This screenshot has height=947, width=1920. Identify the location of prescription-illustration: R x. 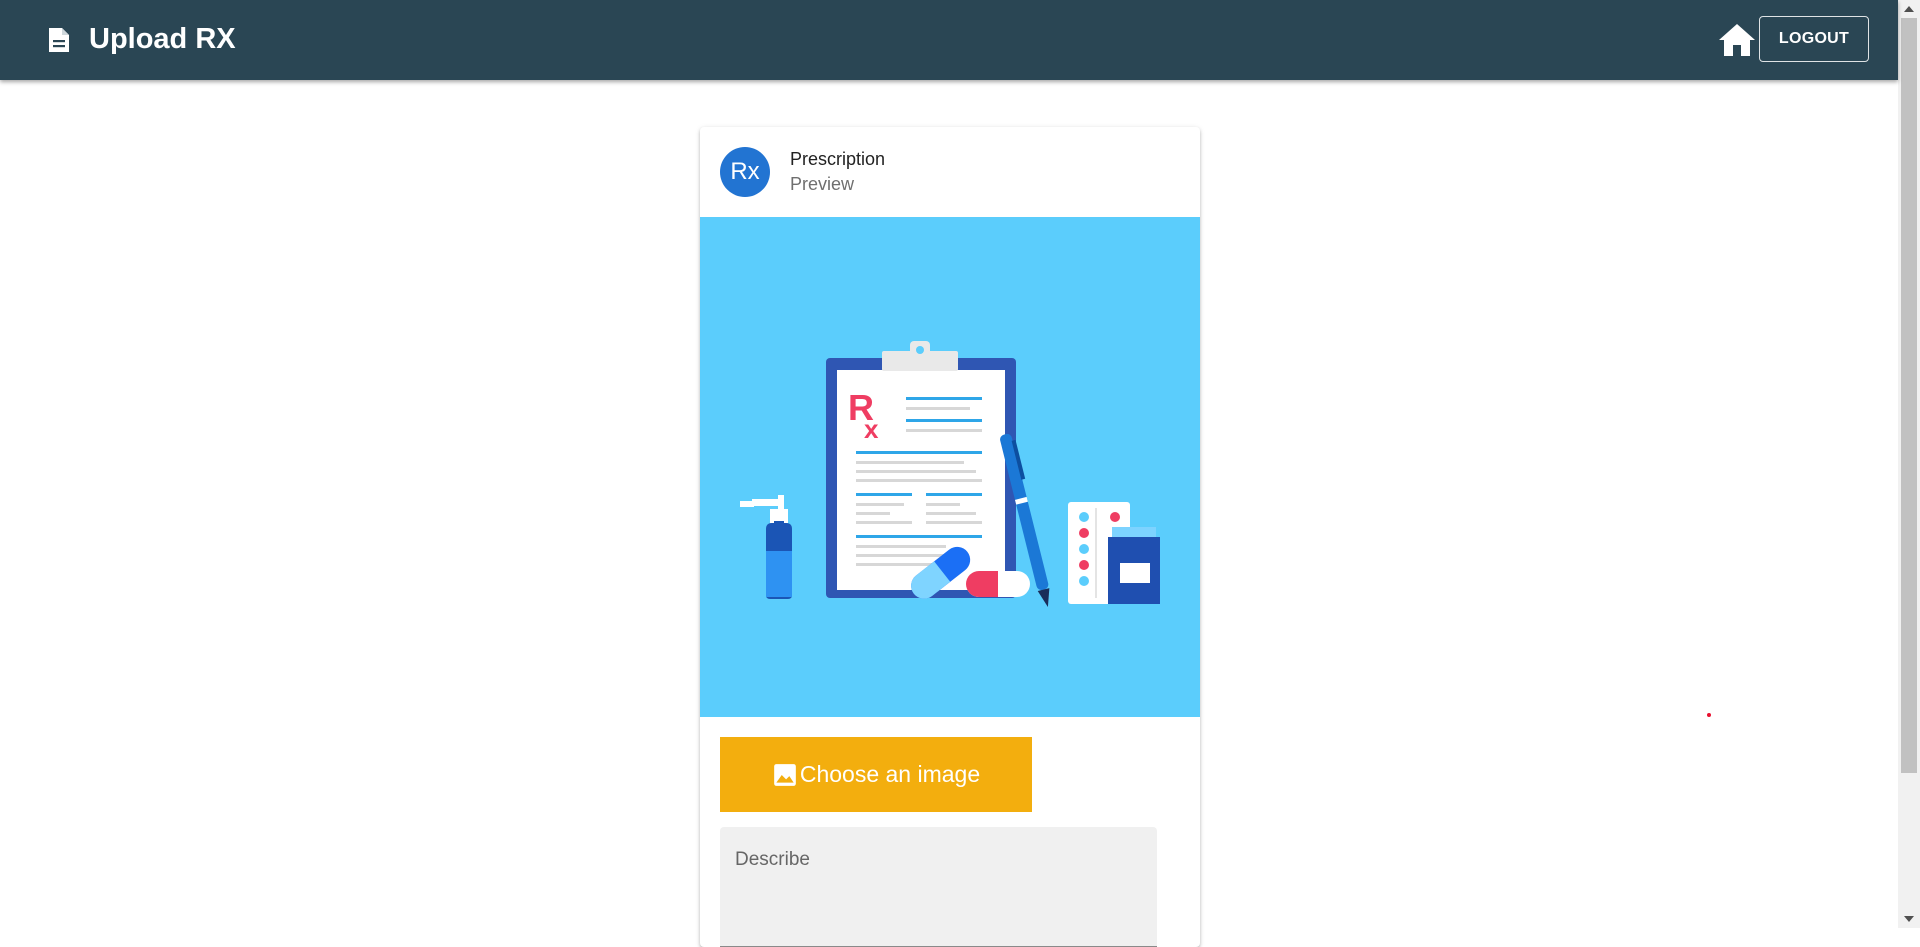
(950, 474).